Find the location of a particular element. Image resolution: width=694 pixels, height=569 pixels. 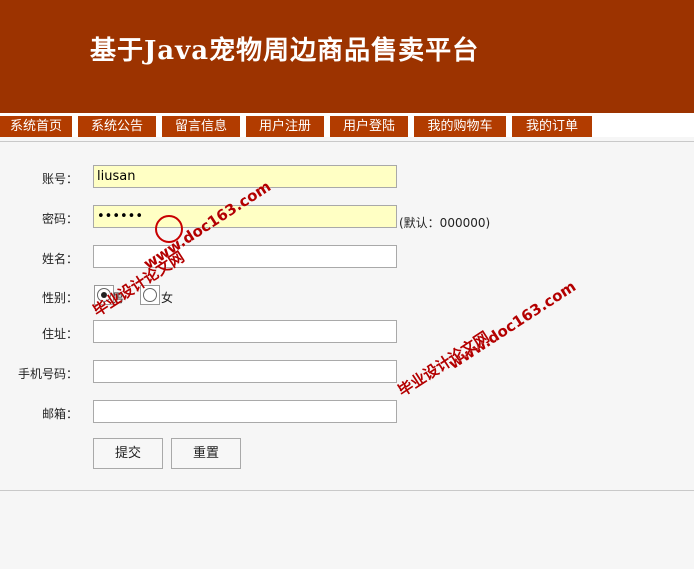

nav-item-announcements: 系统公告 is located at coordinates (117, 126).